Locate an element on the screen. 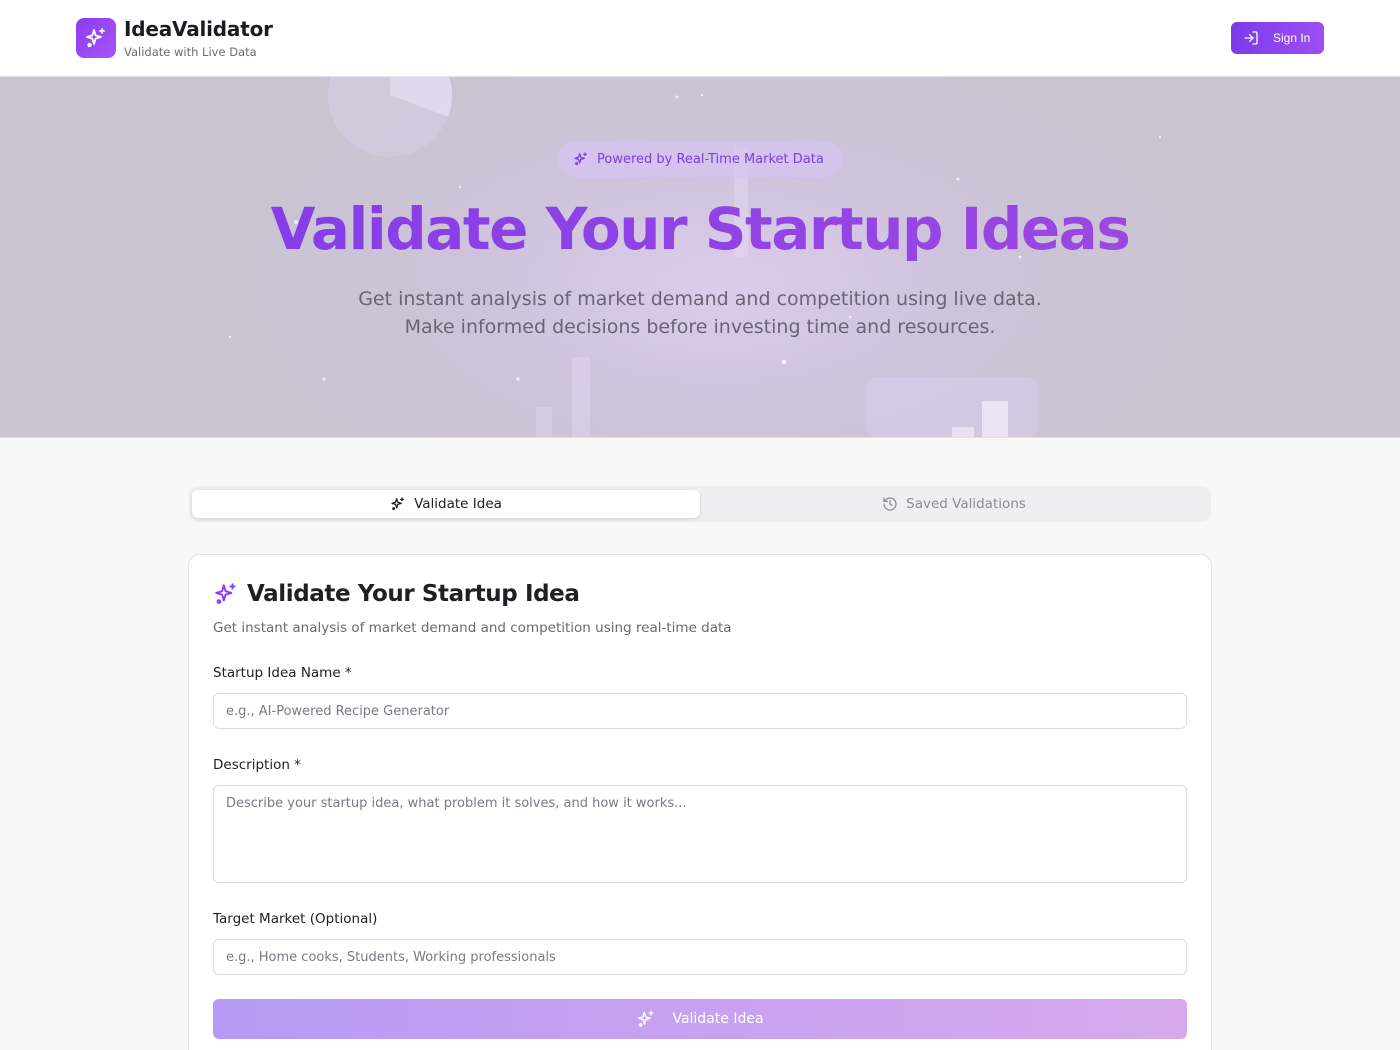 The image size is (1400, 1050). tab-label: Saved Validations is located at coordinates (966, 504).